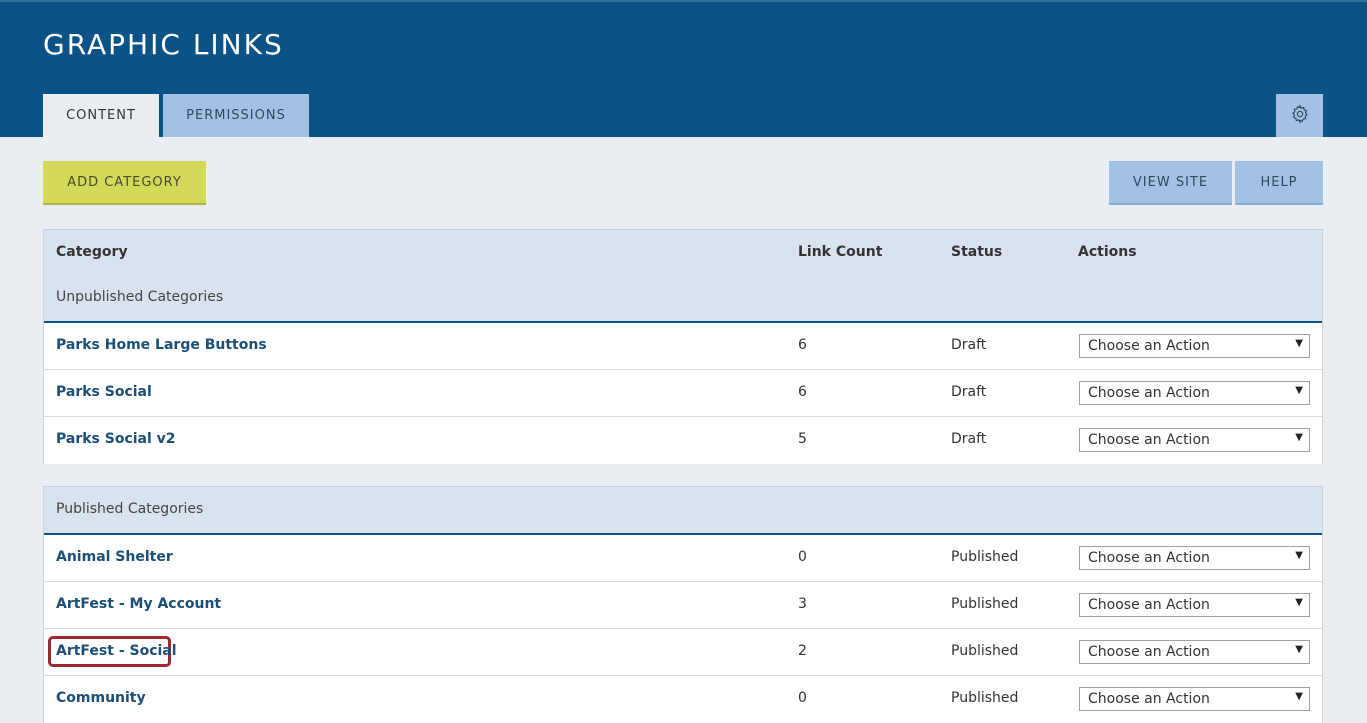 The width and height of the screenshot is (1367, 723). I want to click on tab-permissions: PERMISSIONS, so click(236, 115).